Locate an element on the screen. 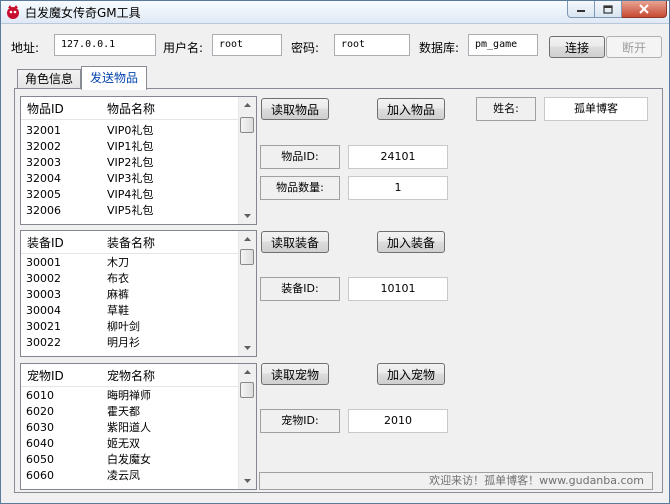 The height and width of the screenshot is (504, 670). pet-name: 紫阳道人 is located at coordinates (129, 427).